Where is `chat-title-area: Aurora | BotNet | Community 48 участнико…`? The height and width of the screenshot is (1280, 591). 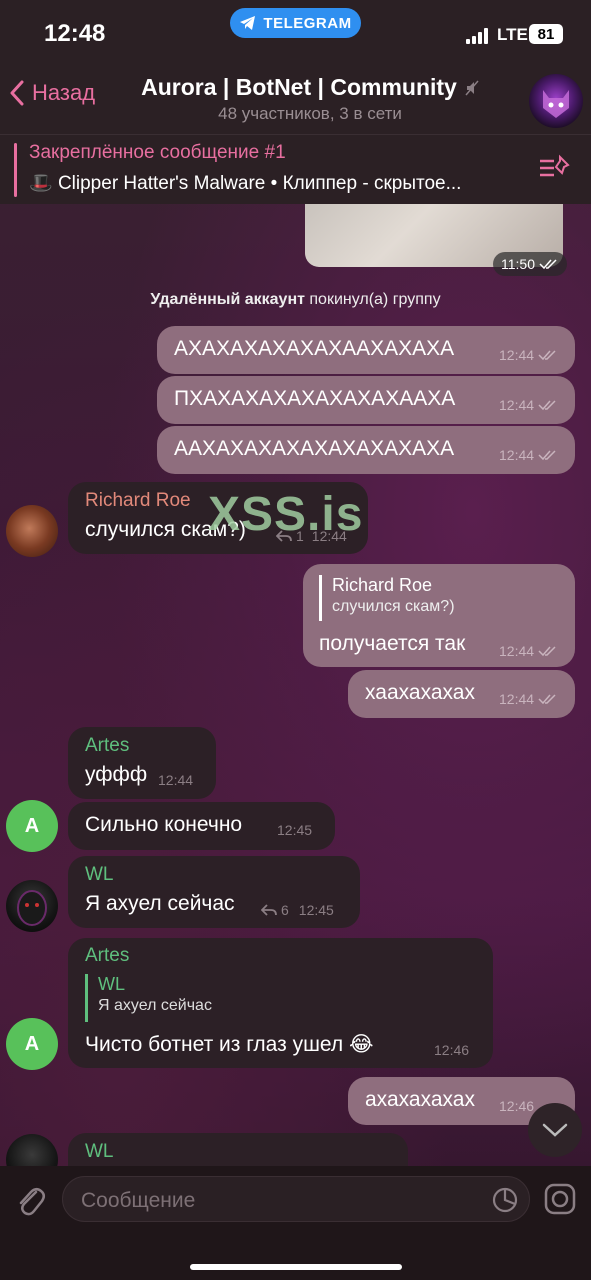
chat-title-area: Aurora | BotNet | Community 48 участнико… is located at coordinates (310, 99).